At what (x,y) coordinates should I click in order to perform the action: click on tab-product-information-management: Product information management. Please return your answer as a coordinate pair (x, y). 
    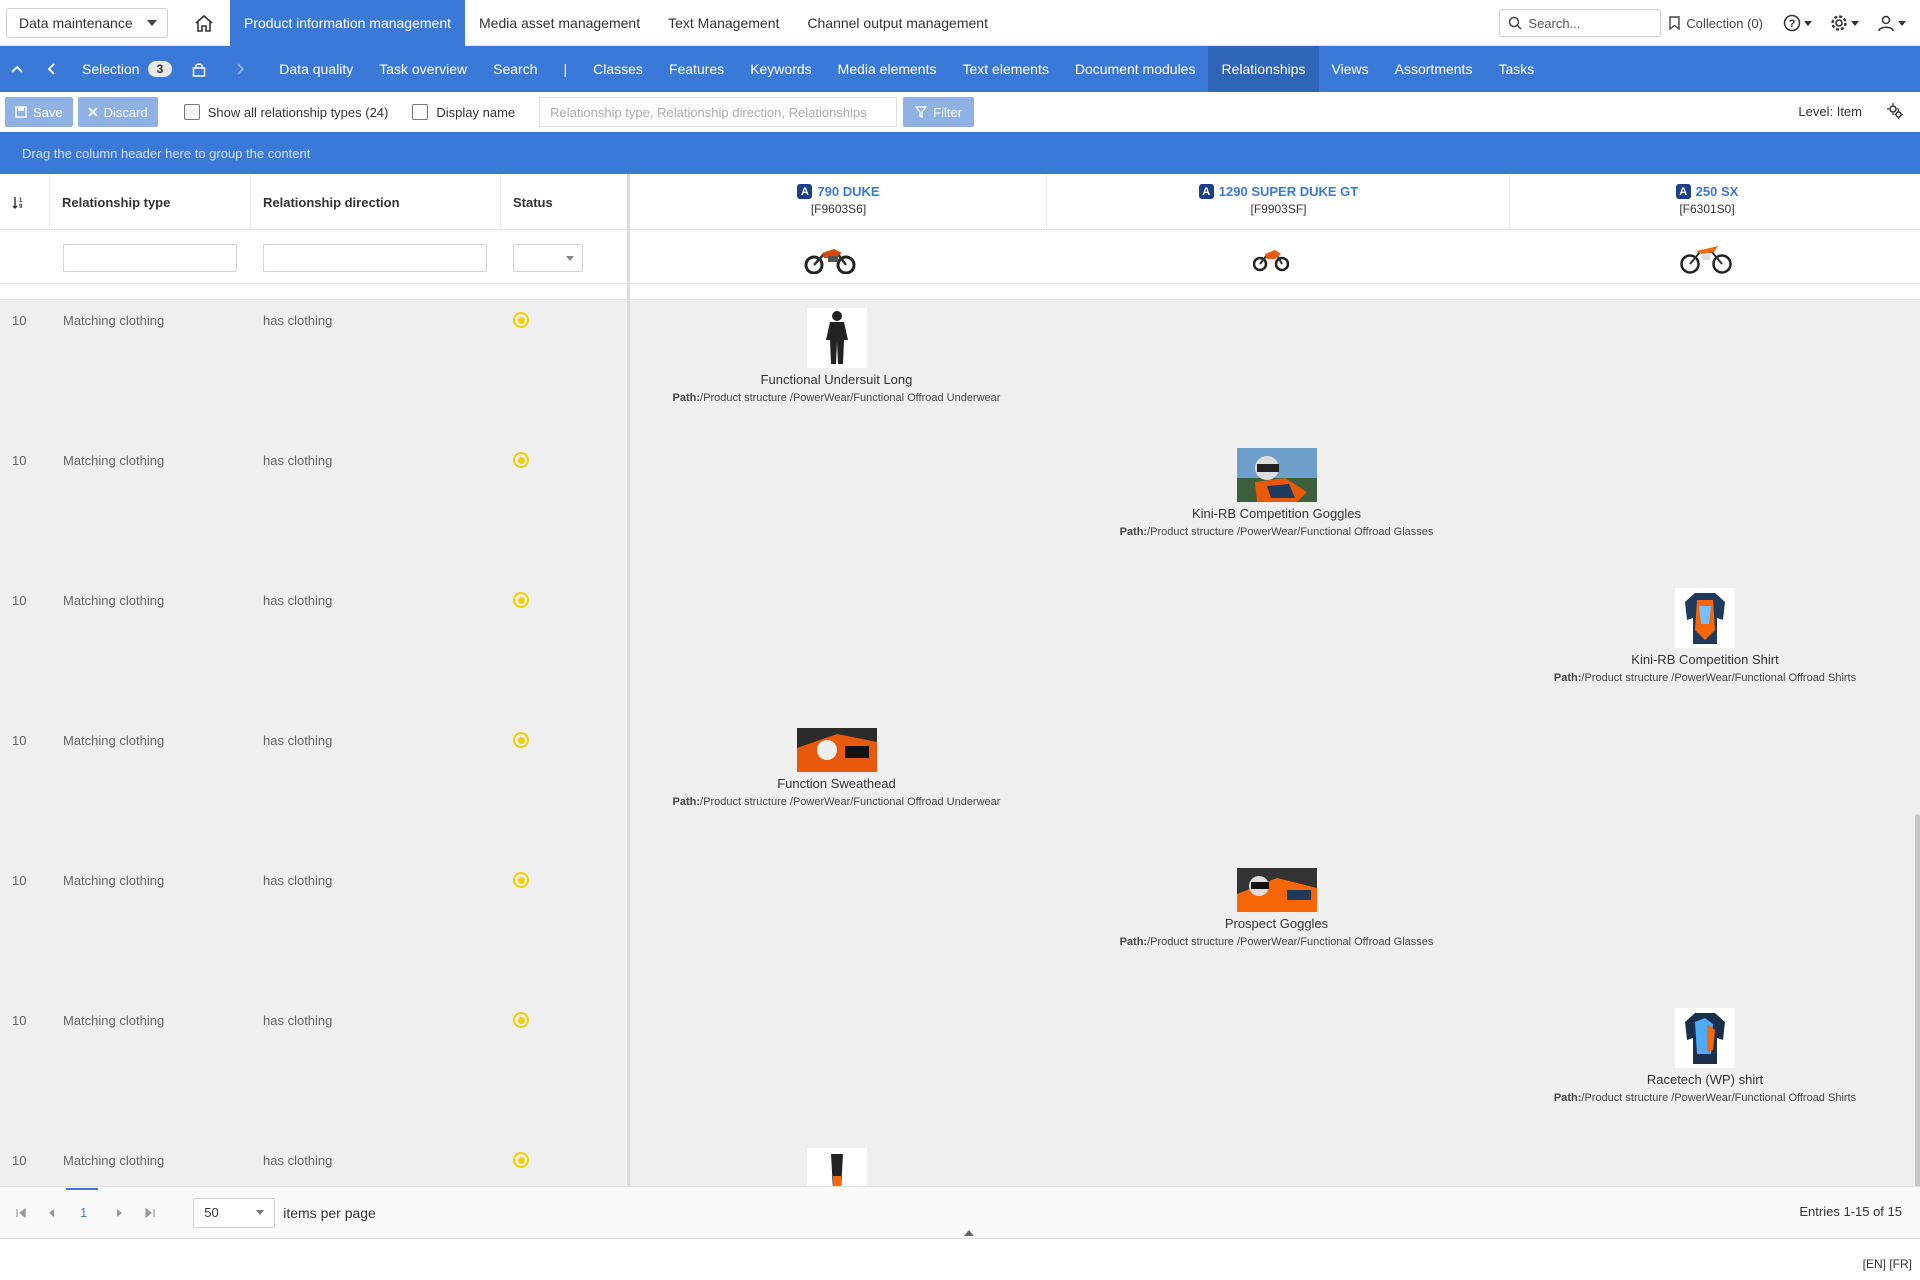
    Looking at the image, I should click on (347, 23).